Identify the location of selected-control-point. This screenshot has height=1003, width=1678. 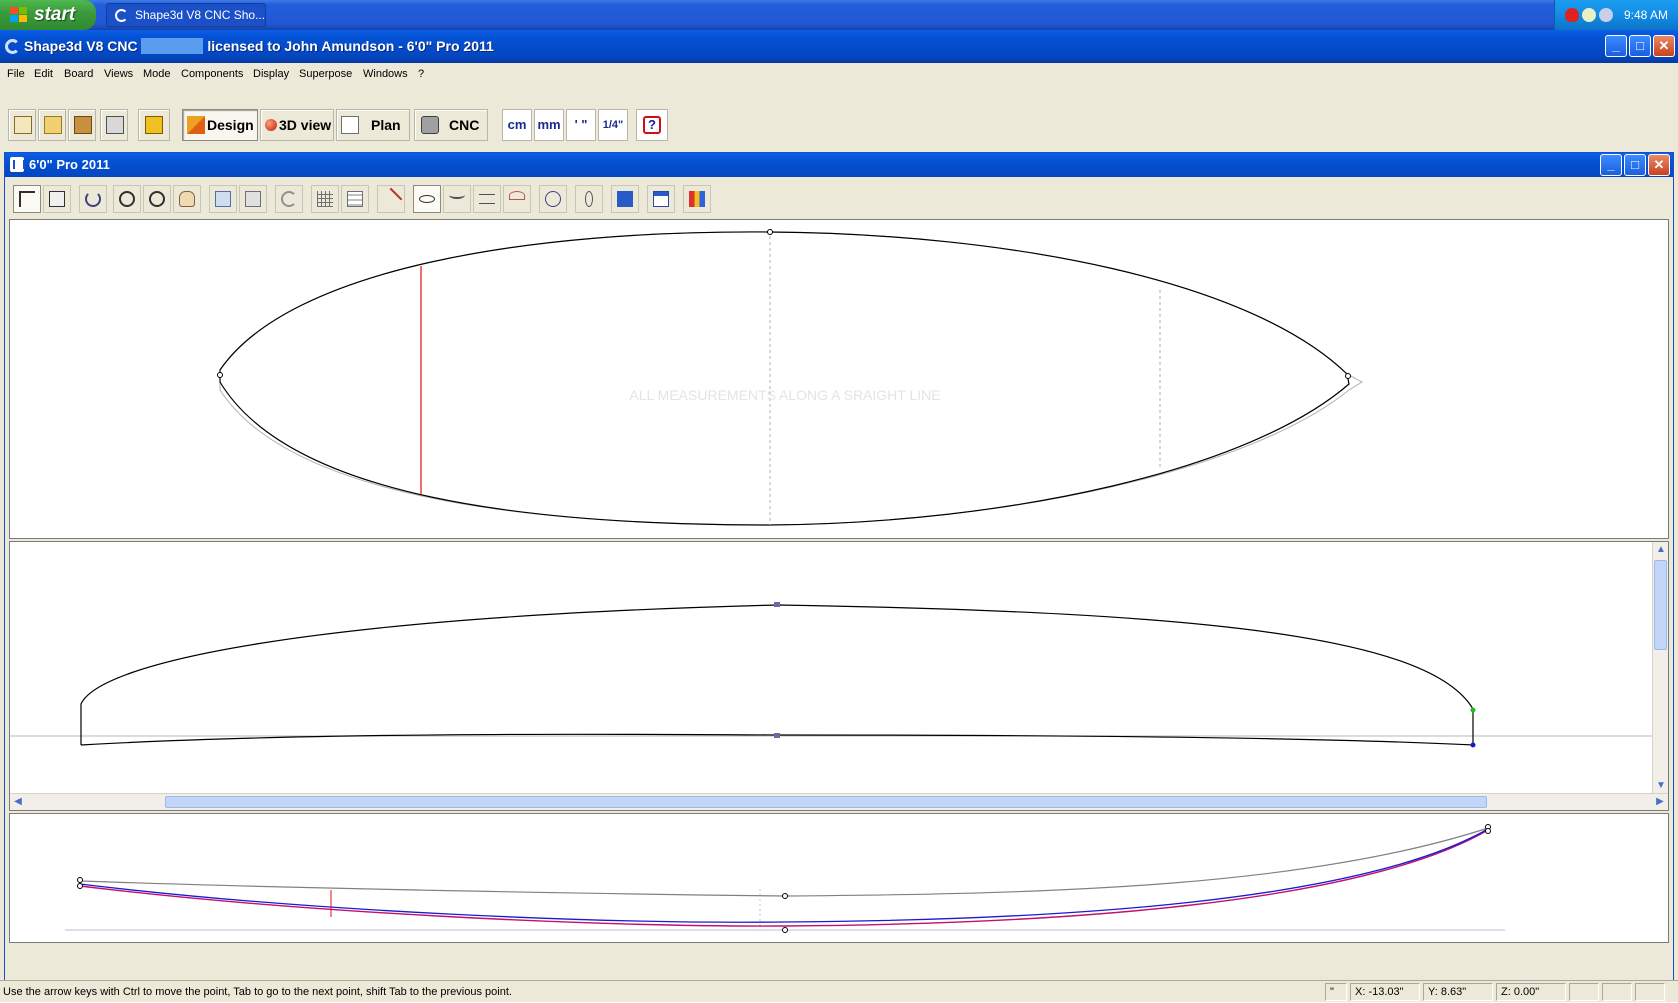
(1473, 710).